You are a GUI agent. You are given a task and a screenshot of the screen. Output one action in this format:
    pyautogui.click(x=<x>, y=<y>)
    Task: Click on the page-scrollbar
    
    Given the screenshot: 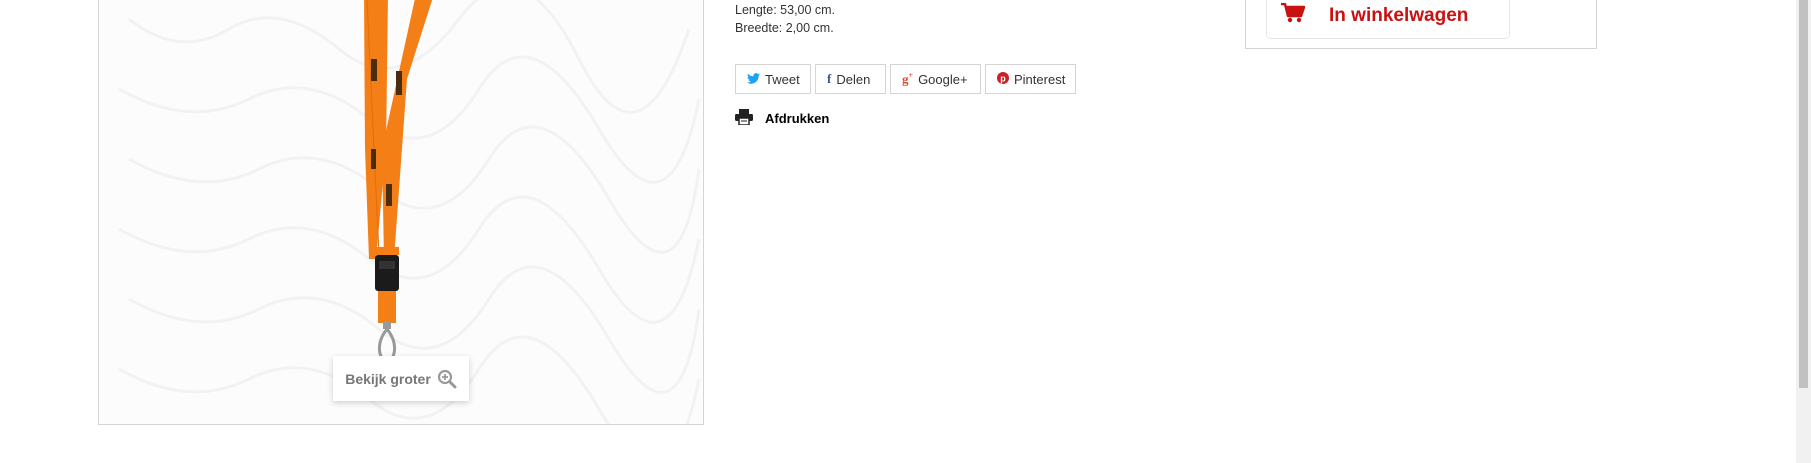 What is the action you would take?
    pyautogui.click(x=1803, y=231)
    